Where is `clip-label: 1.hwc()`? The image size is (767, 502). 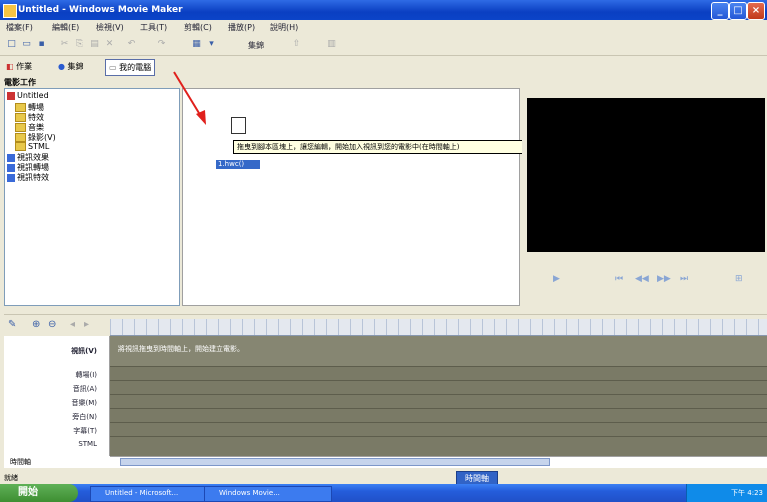
clip-label: 1.hwc() is located at coordinates (238, 164).